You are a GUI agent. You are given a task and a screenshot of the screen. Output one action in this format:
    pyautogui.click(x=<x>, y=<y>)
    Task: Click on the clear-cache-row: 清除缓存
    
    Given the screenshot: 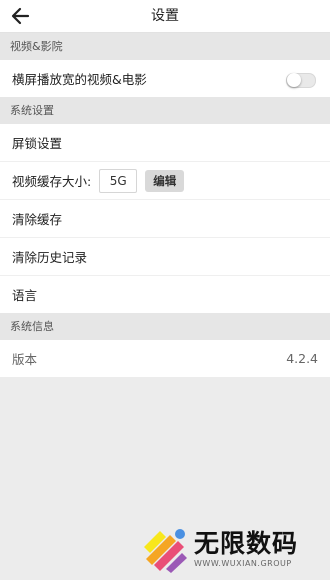 What is the action you would take?
    pyautogui.click(x=165, y=219)
    